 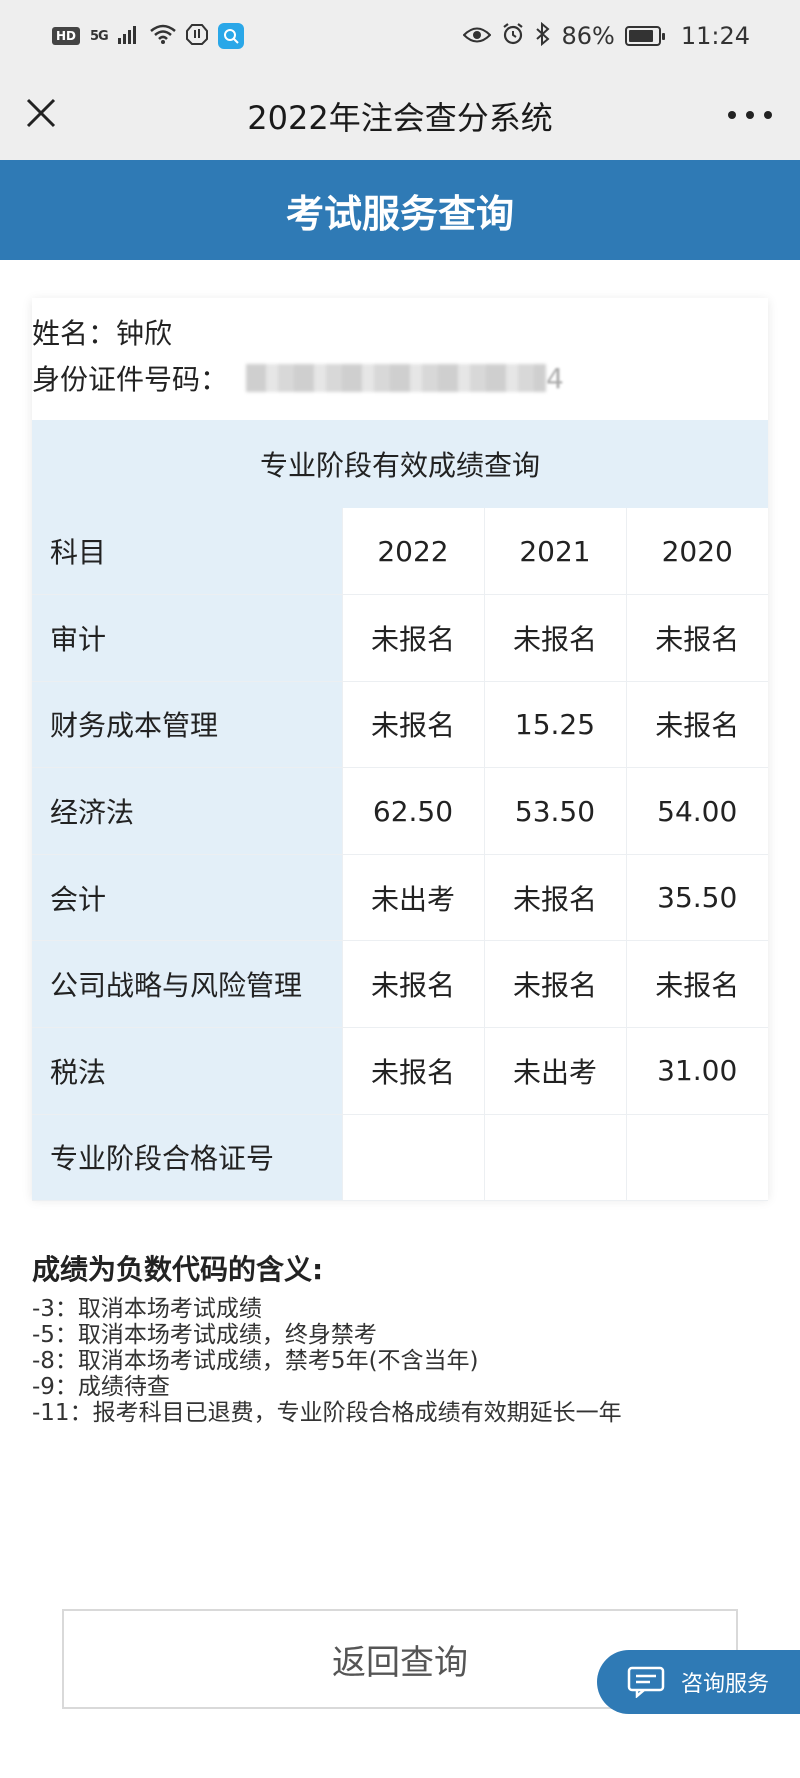 I want to click on battery-percent: 86%, so click(x=588, y=36).